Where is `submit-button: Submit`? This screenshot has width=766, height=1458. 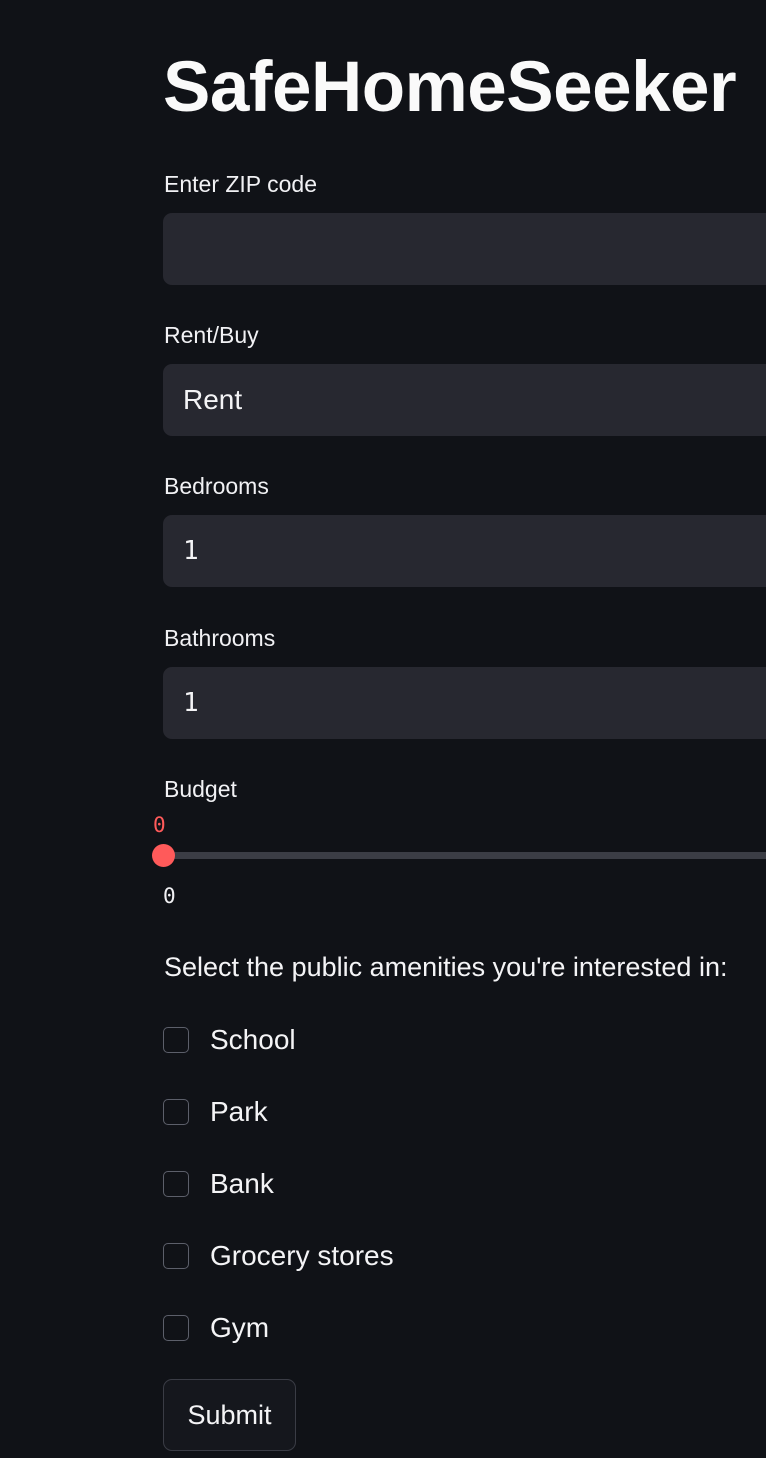
submit-button: Submit is located at coordinates (229, 1415).